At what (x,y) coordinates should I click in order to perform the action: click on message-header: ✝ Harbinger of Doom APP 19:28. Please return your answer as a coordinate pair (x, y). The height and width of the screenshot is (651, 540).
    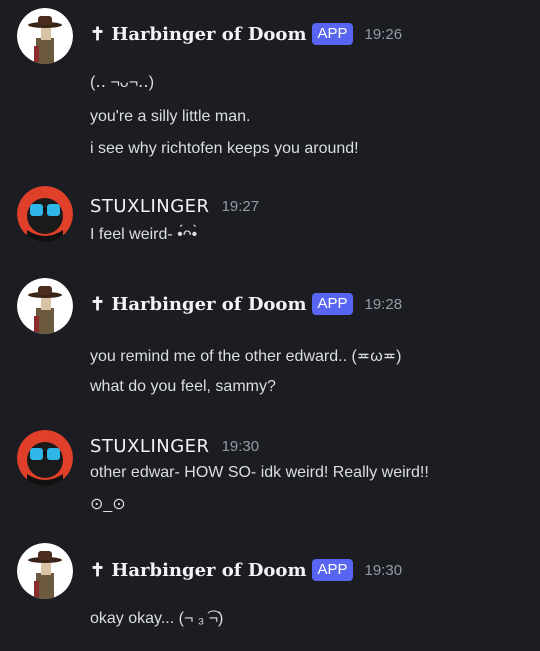
    Looking at the image, I should click on (246, 304).